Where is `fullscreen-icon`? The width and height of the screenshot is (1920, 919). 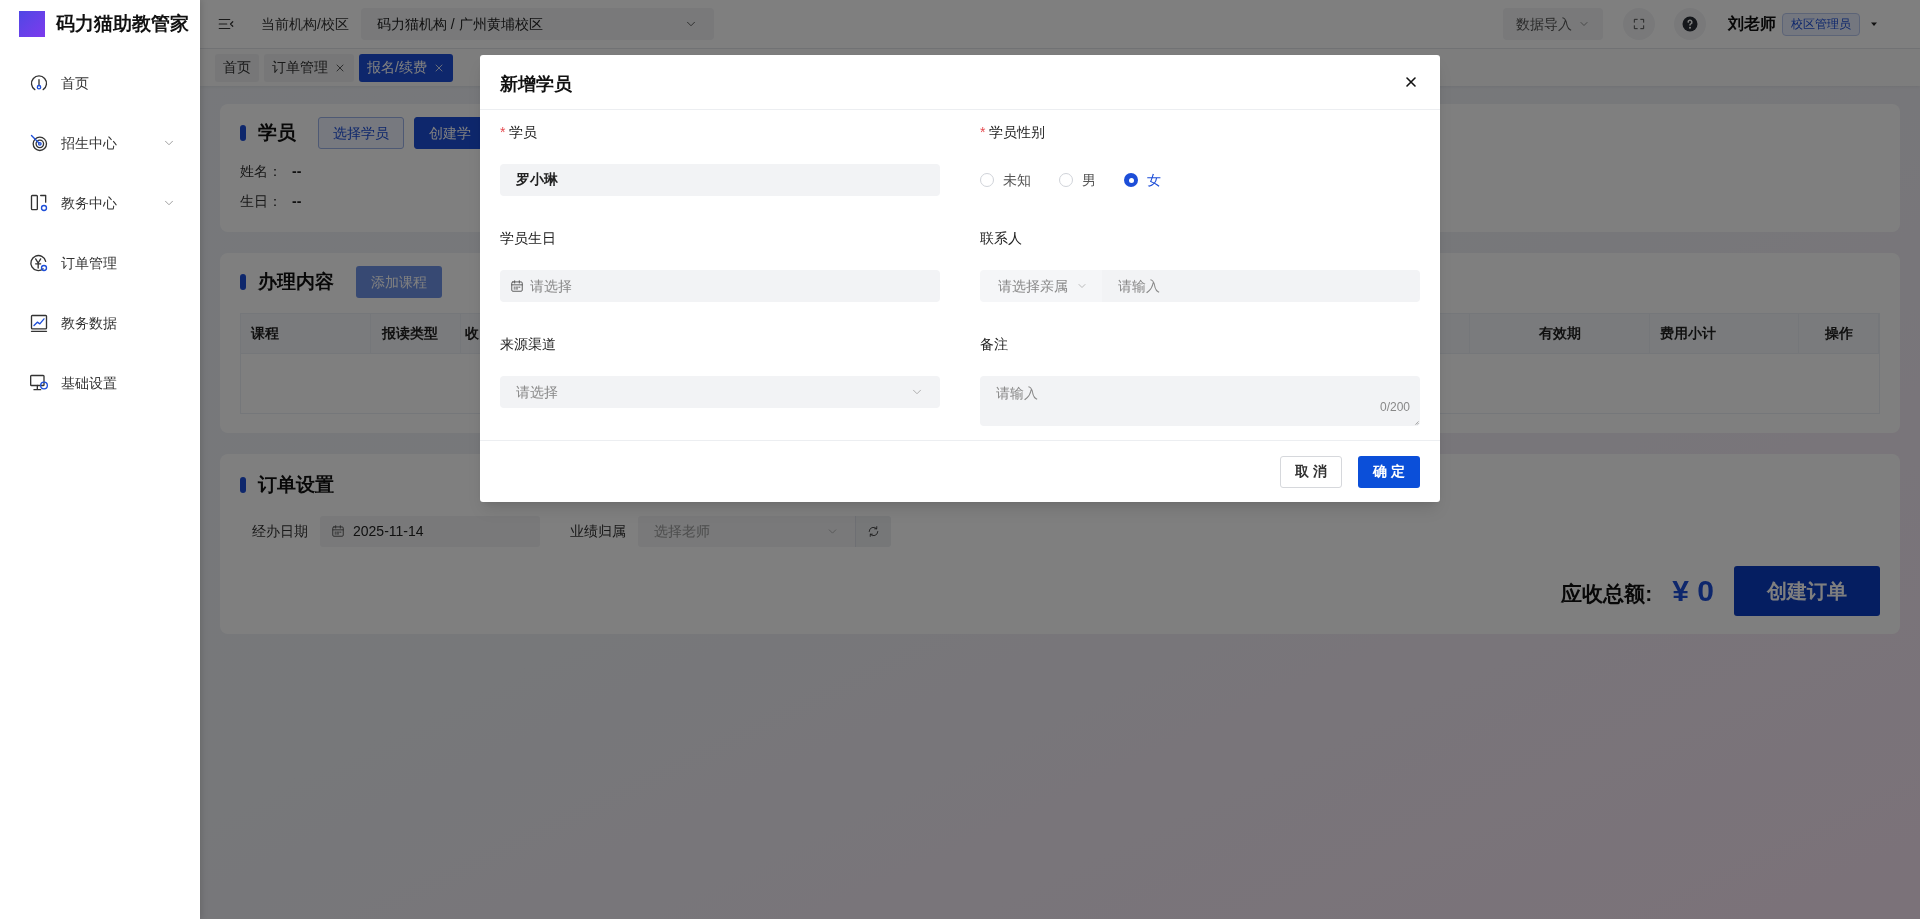
fullscreen-icon is located at coordinates (1639, 24).